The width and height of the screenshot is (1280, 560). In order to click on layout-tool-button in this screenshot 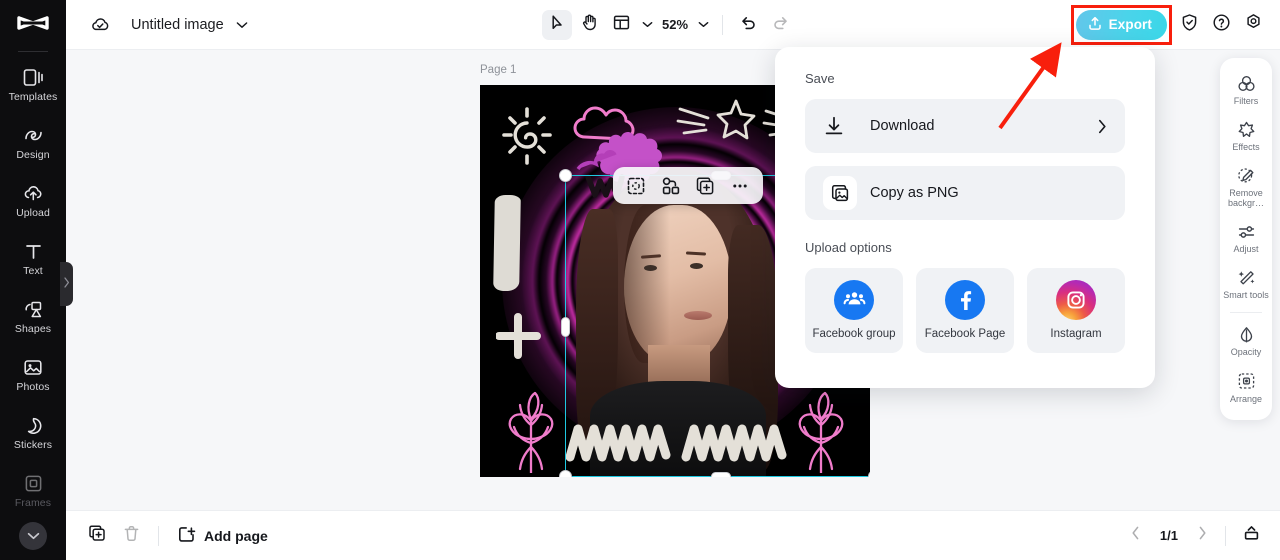, I will do `click(621, 25)`.